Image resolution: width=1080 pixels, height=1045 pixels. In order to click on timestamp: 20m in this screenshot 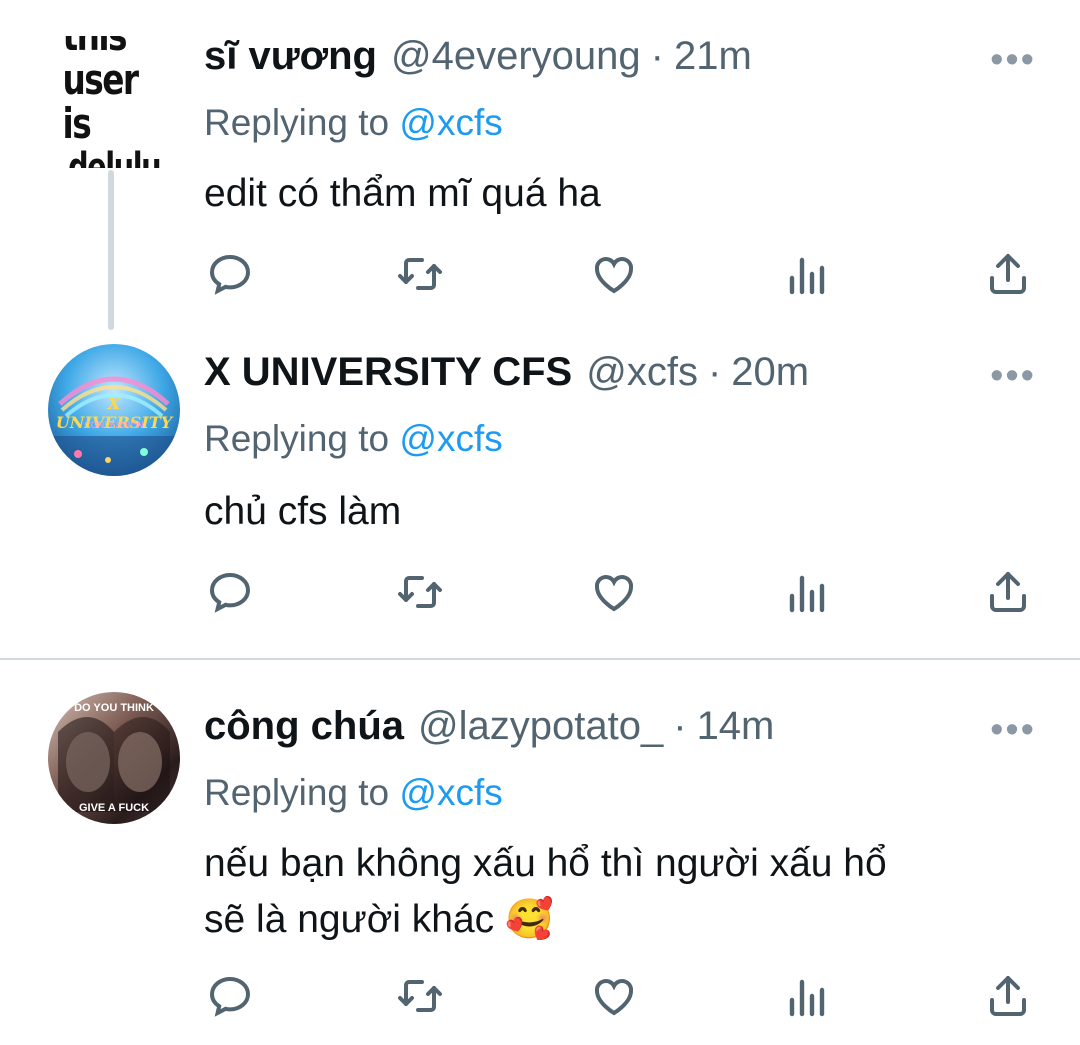, I will do `click(770, 372)`.